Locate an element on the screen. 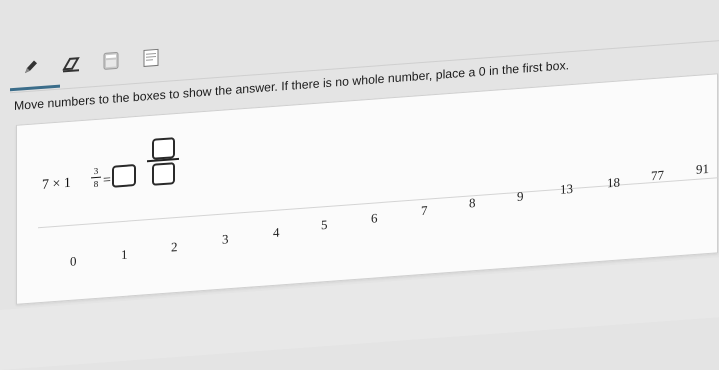  number-tile: 13 is located at coordinates (566, 190).